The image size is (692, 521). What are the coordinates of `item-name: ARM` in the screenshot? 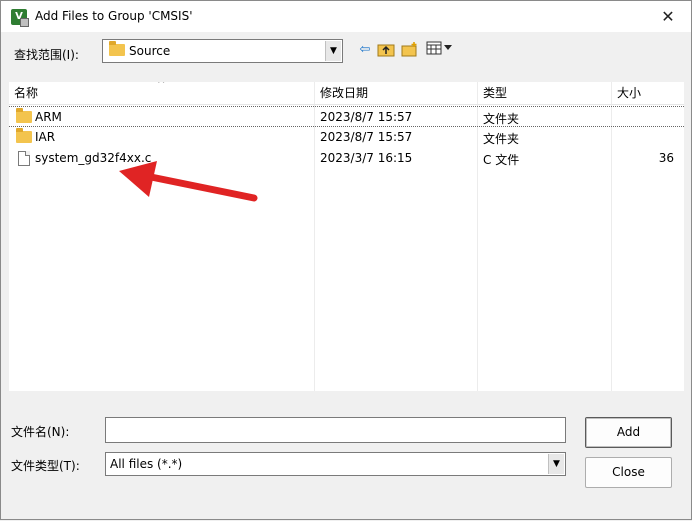 It's located at (48, 117).